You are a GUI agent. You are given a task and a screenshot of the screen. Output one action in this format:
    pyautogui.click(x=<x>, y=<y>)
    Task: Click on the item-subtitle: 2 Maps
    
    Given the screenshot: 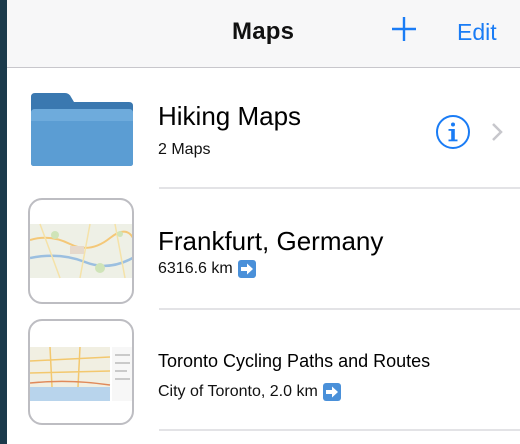 What is the action you would take?
    pyautogui.click(x=184, y=150)
    